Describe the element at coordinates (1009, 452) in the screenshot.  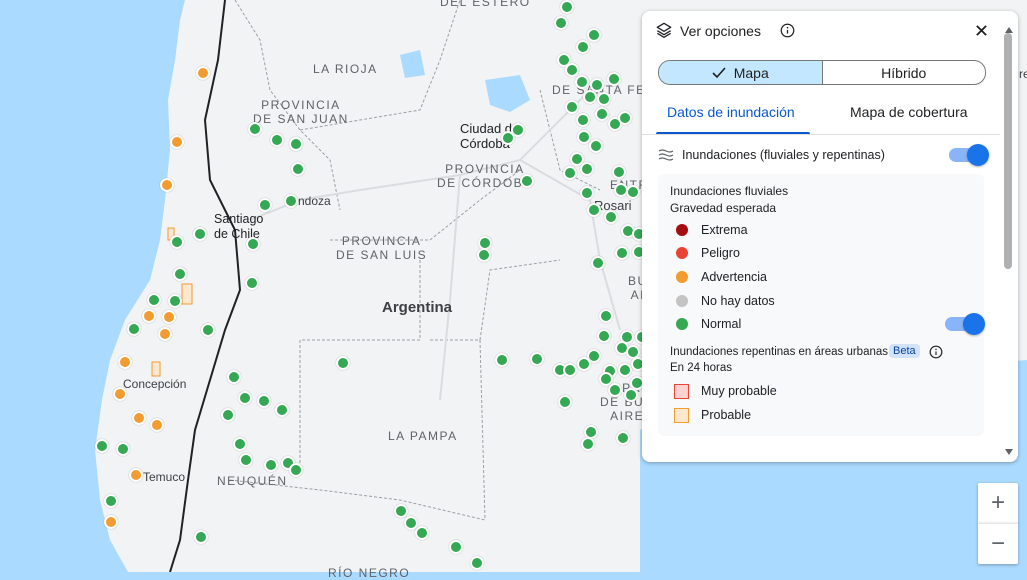
I see `scroll-down-arrow` at that location.